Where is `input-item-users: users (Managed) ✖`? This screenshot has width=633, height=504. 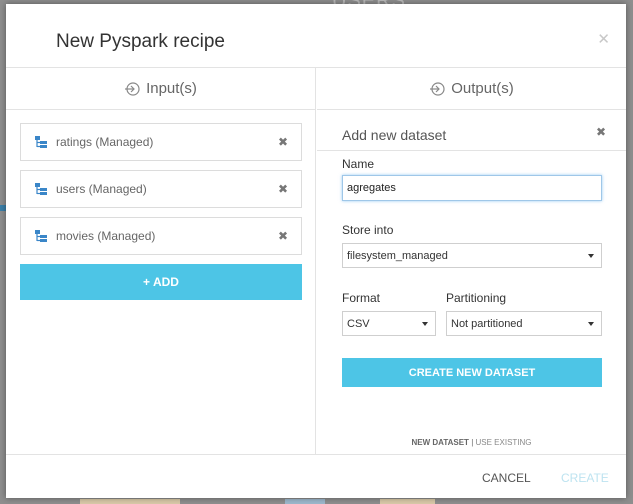
input-item-users: users (Managed) ✖ is located at coordinates (161, 189).